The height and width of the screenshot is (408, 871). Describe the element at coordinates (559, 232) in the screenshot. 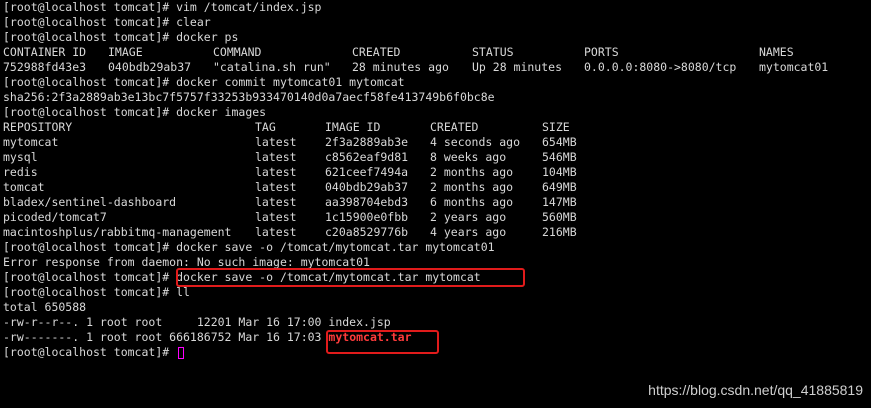

I see `cell-size: 216MB` at that location.